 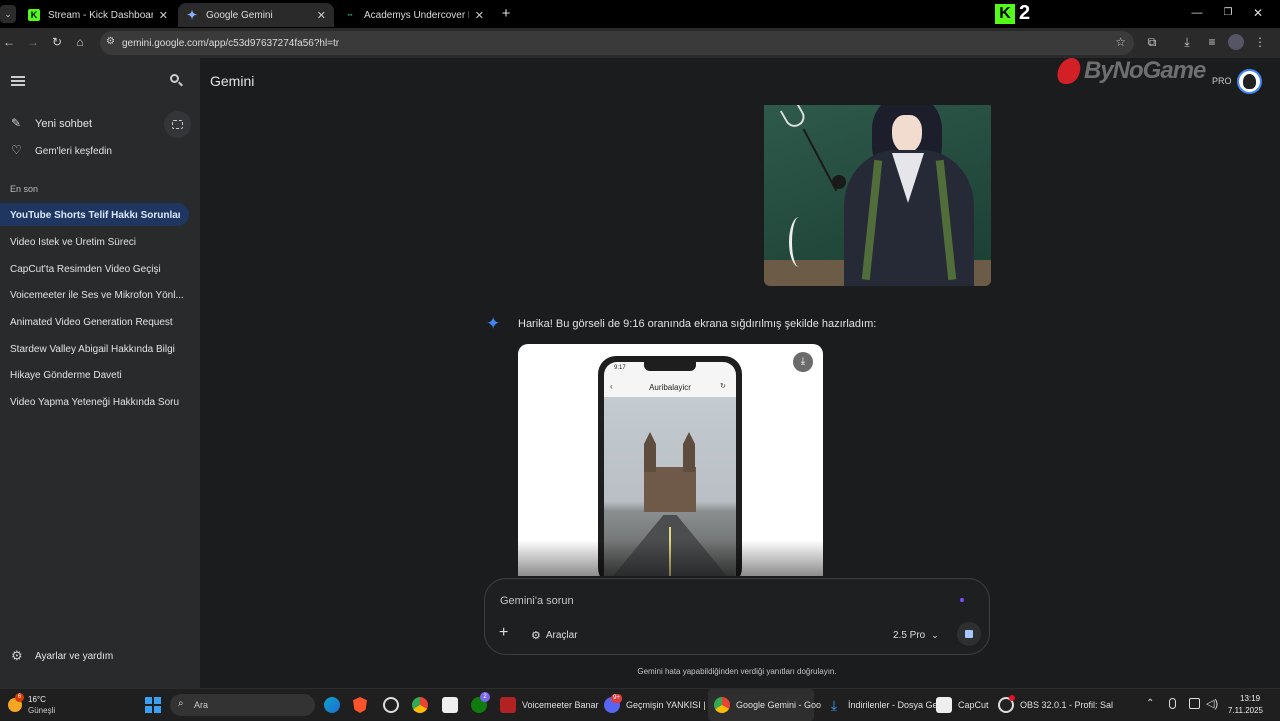 I want to click on gear-icon: ⚙, so click(x=17, y=655).